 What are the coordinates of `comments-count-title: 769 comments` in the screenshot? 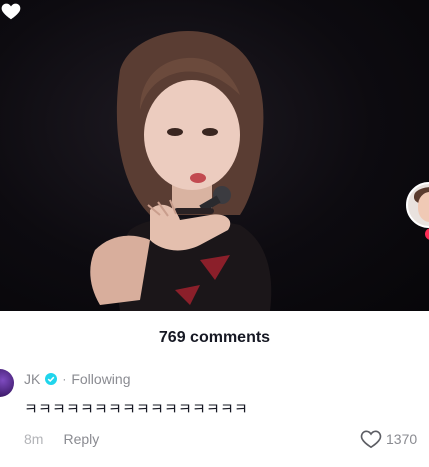 It's located at (214, 337).